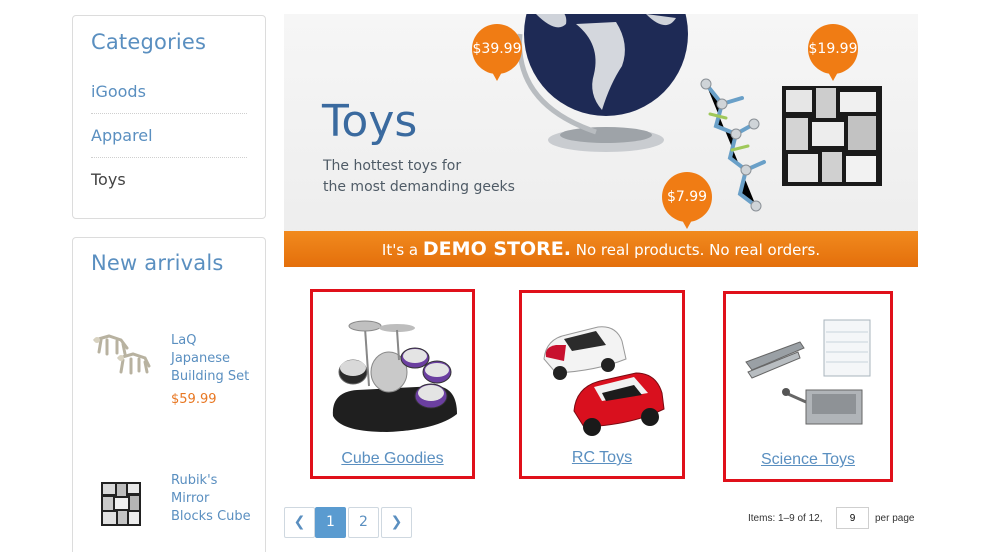  I want to click on music-box-image, so click(807, 377).